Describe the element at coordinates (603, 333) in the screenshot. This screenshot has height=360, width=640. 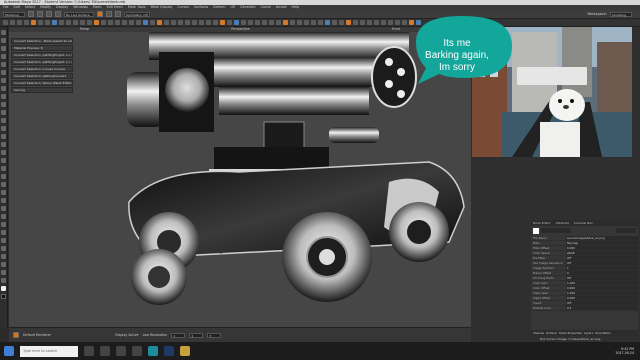
I see `panel-tab: Orientation` at that location.